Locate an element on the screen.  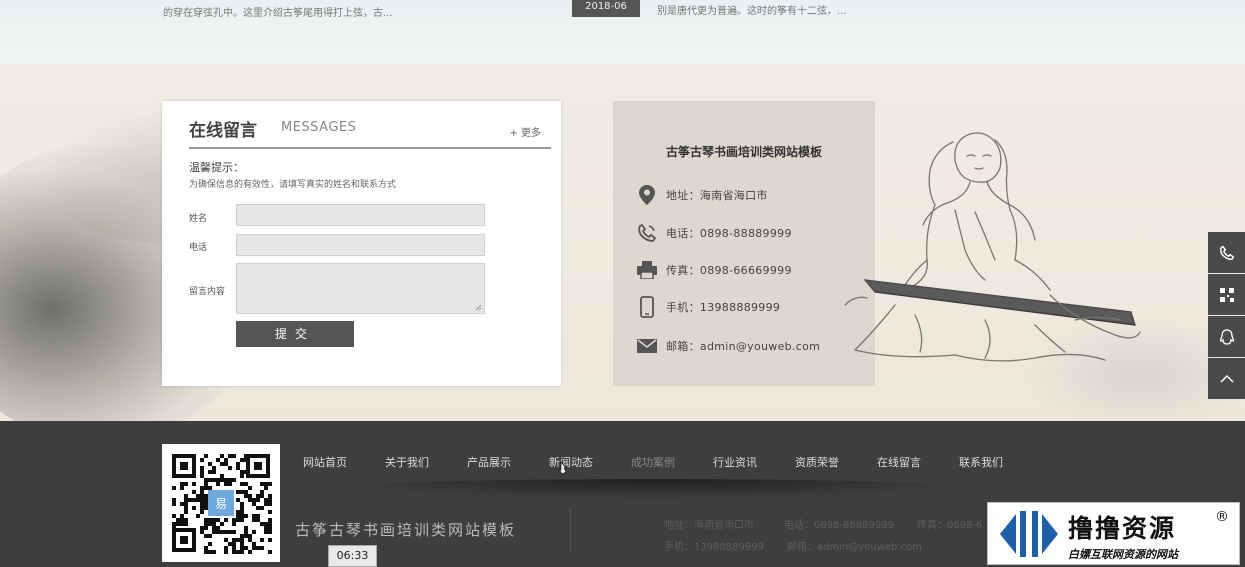
sidebar-qq-button is located at coordinates (1226, 336).